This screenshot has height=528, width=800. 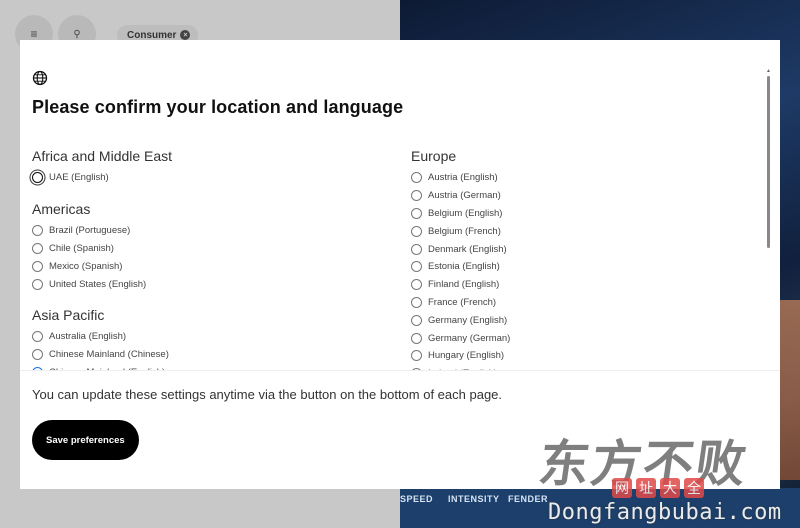 I want to click on menu-icon: ≡, so click(x=34, y=34).